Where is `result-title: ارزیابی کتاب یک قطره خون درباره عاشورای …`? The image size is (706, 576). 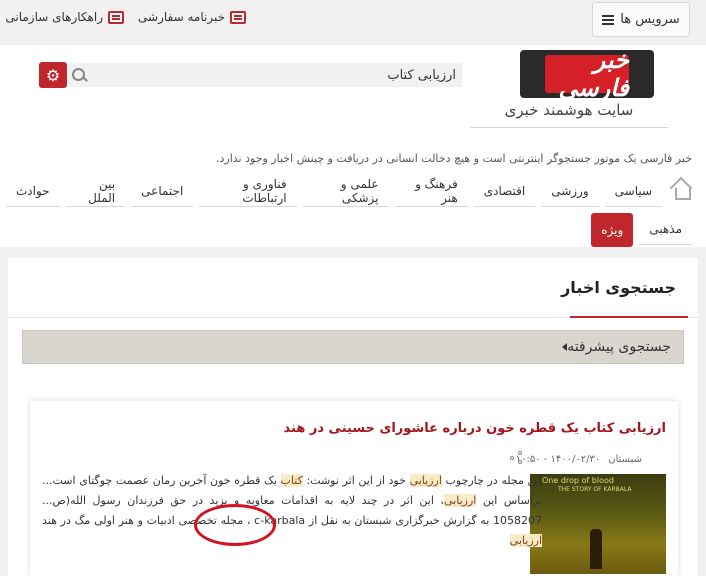
result-title: ارزیابی کتاب یک قطره خون درباره عاشورای … is located at coordinates (475, 428).